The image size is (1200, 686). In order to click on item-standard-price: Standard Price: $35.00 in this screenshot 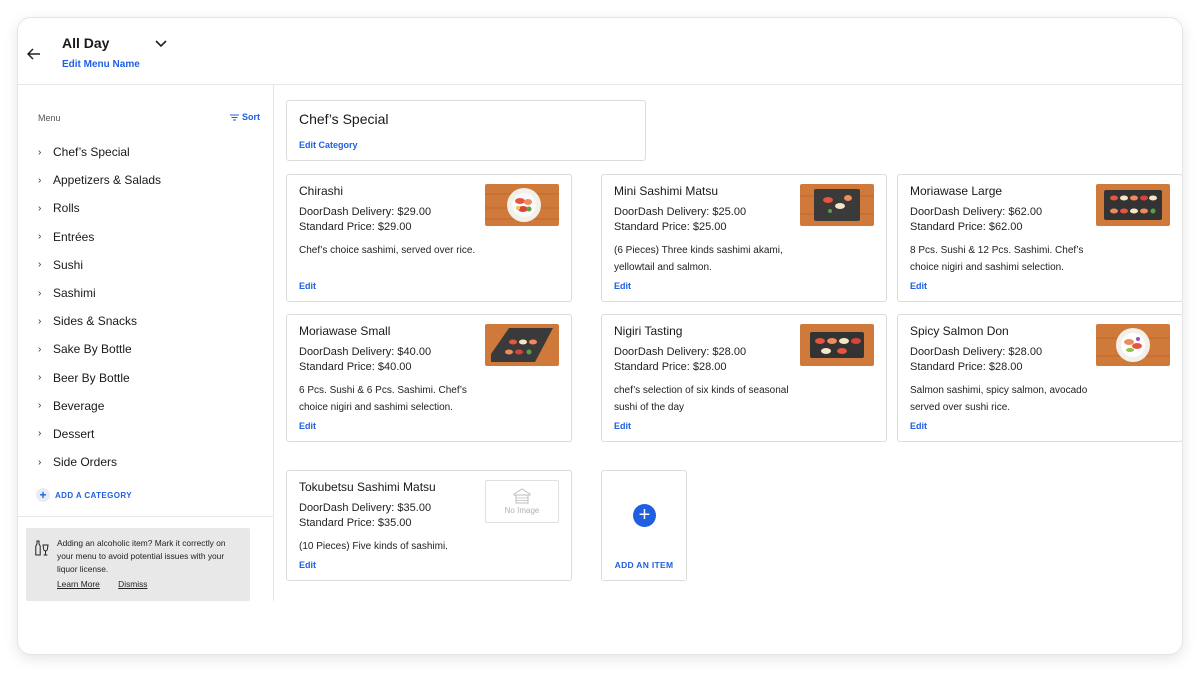, I will do `click(355, 523)`.